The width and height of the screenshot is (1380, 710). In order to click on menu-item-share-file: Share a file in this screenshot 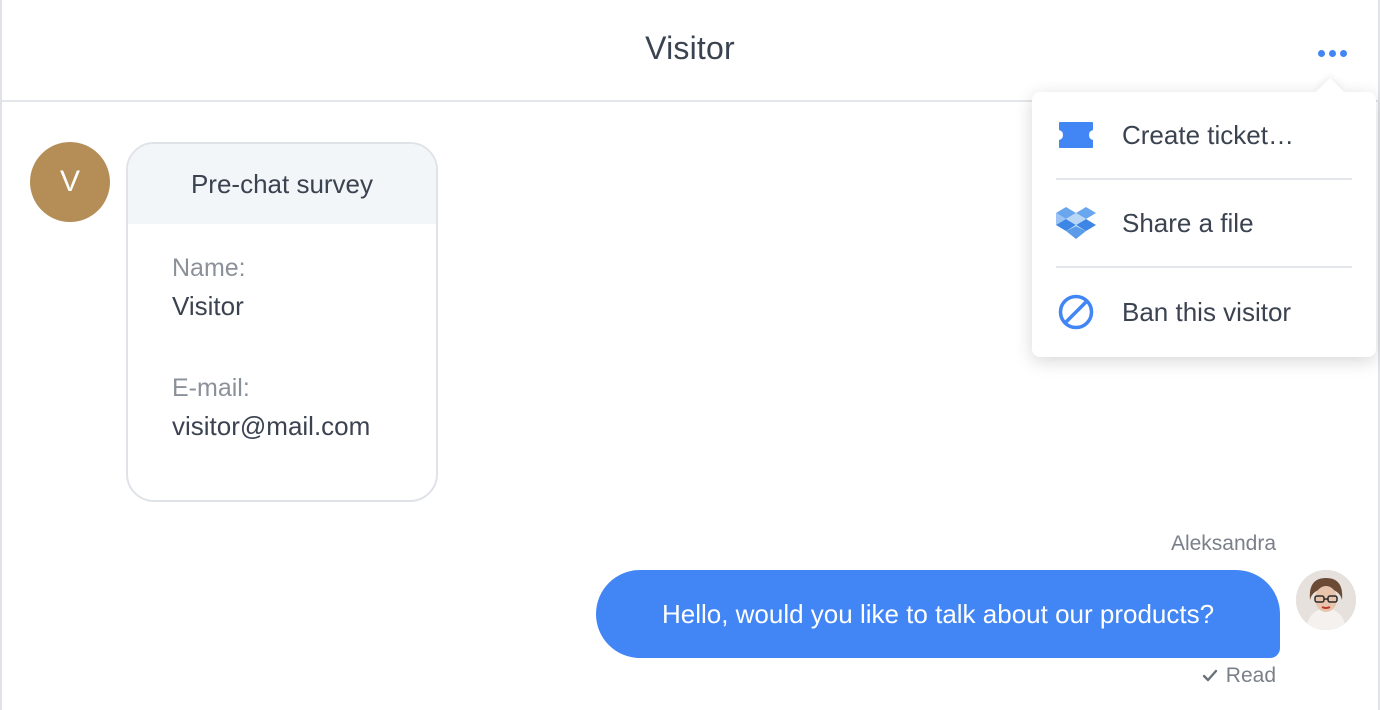, I will do `click(1204, 224)`.